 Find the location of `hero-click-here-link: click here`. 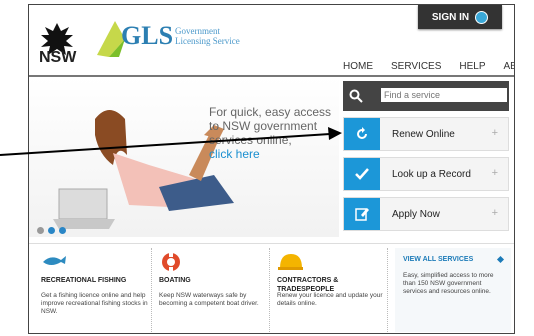

hero-click-here-link: click here is located at coordinates (234, 154).